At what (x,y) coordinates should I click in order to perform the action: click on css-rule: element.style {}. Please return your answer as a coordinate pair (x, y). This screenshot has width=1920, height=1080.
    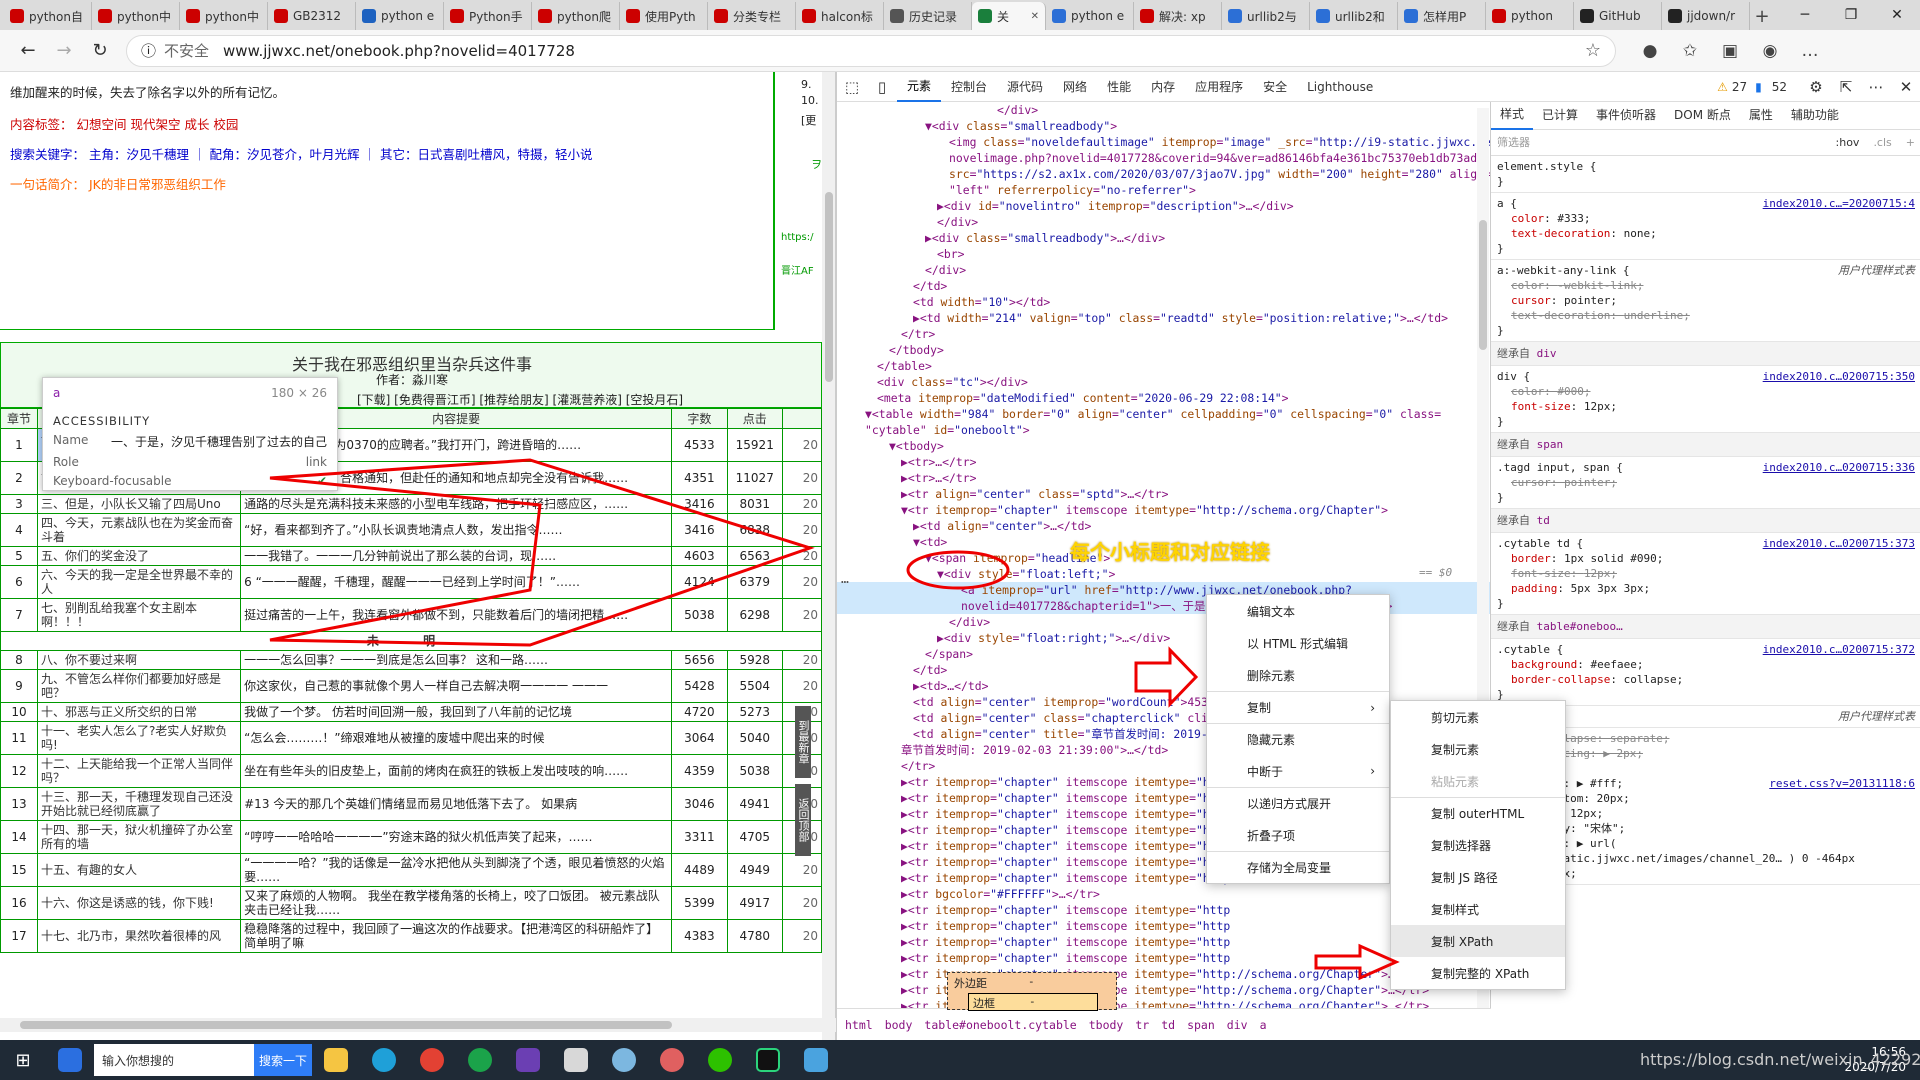
    Looking at the image, I should click on (1705, 174).